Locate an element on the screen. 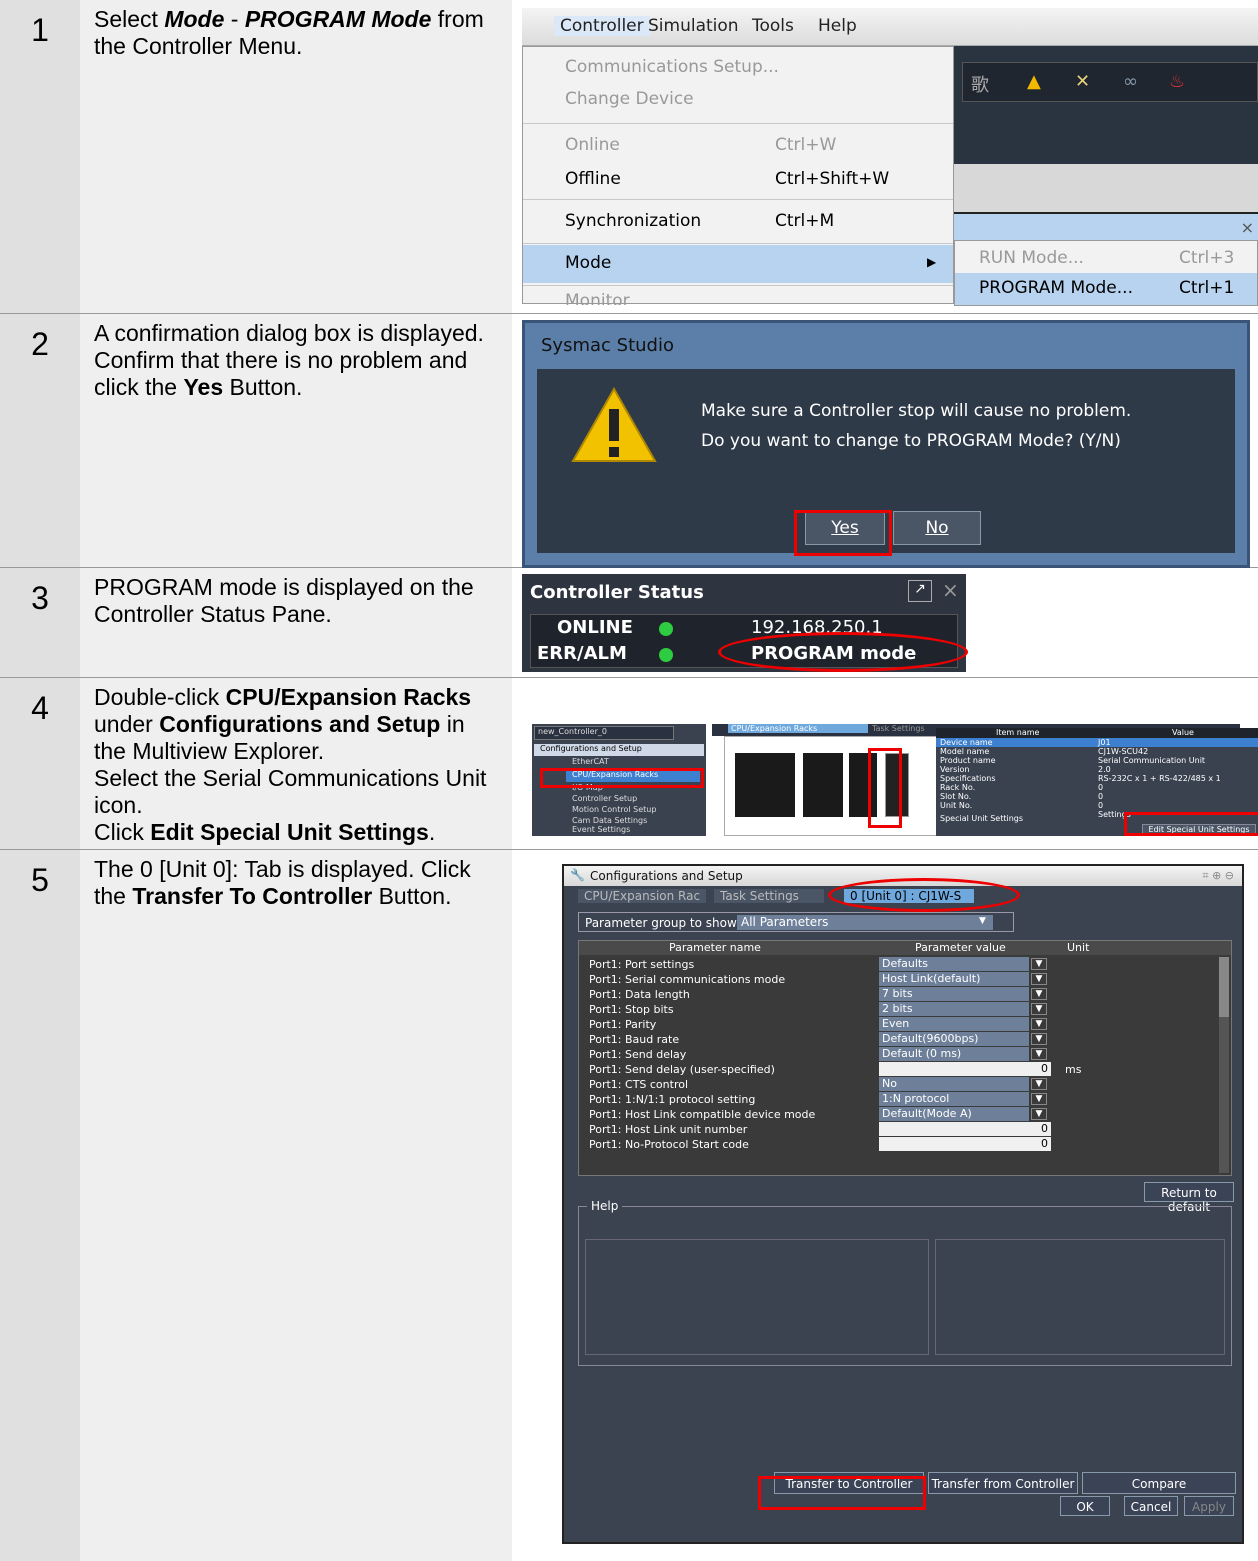 Image resolution: width=1258 pixels, height=1561 pixels. param-row: Port1: Stop bits 2 bits ▼ is located at coordinates (918, 1009).